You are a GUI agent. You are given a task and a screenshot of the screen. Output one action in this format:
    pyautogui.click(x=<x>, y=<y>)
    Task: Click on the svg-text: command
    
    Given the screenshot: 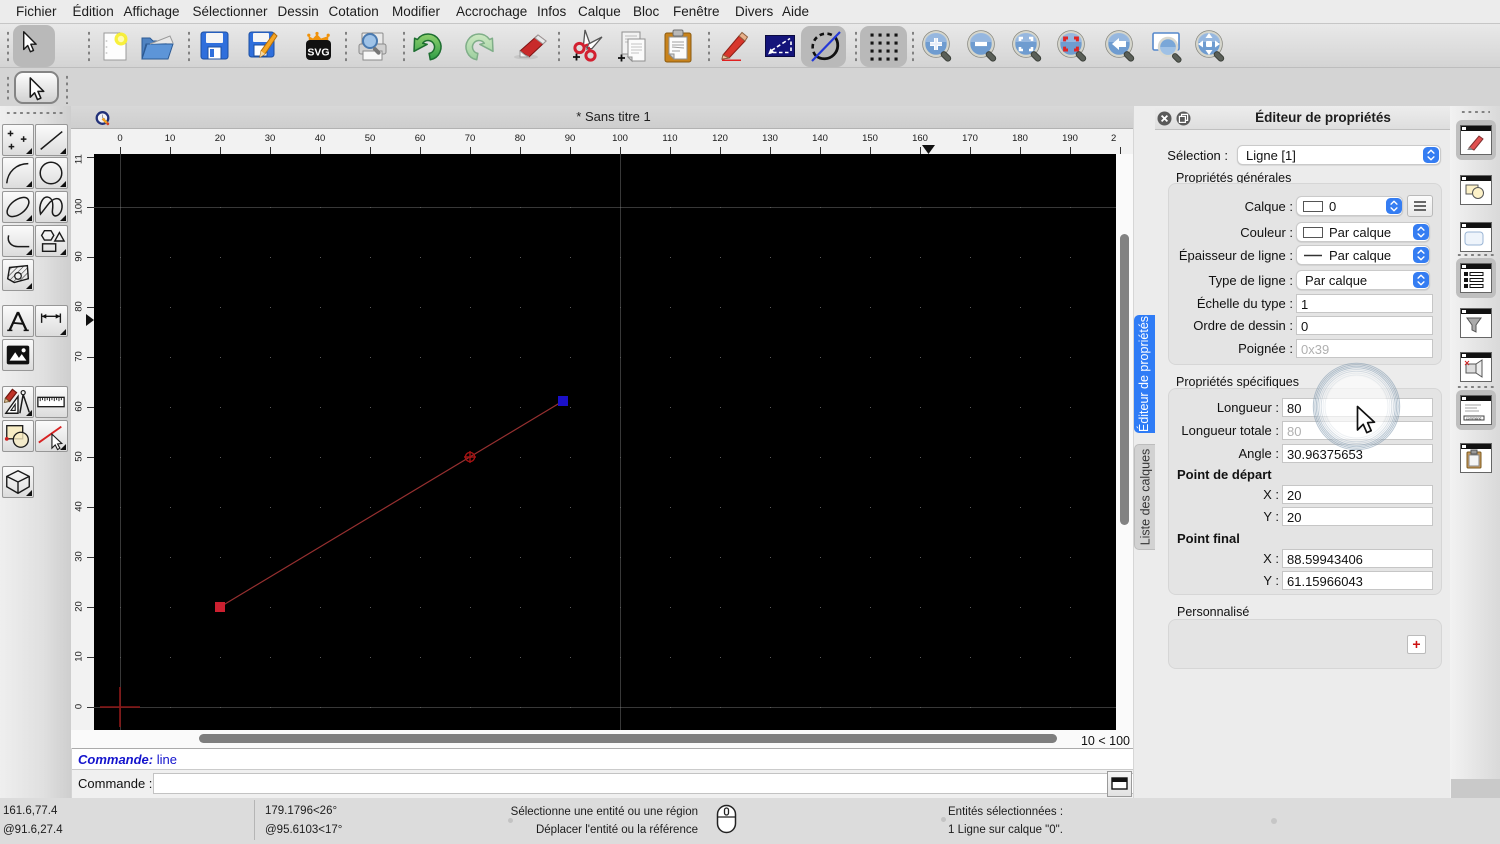 What is the action you would take?
    pyautogui.click(x=1473, y=419)
    